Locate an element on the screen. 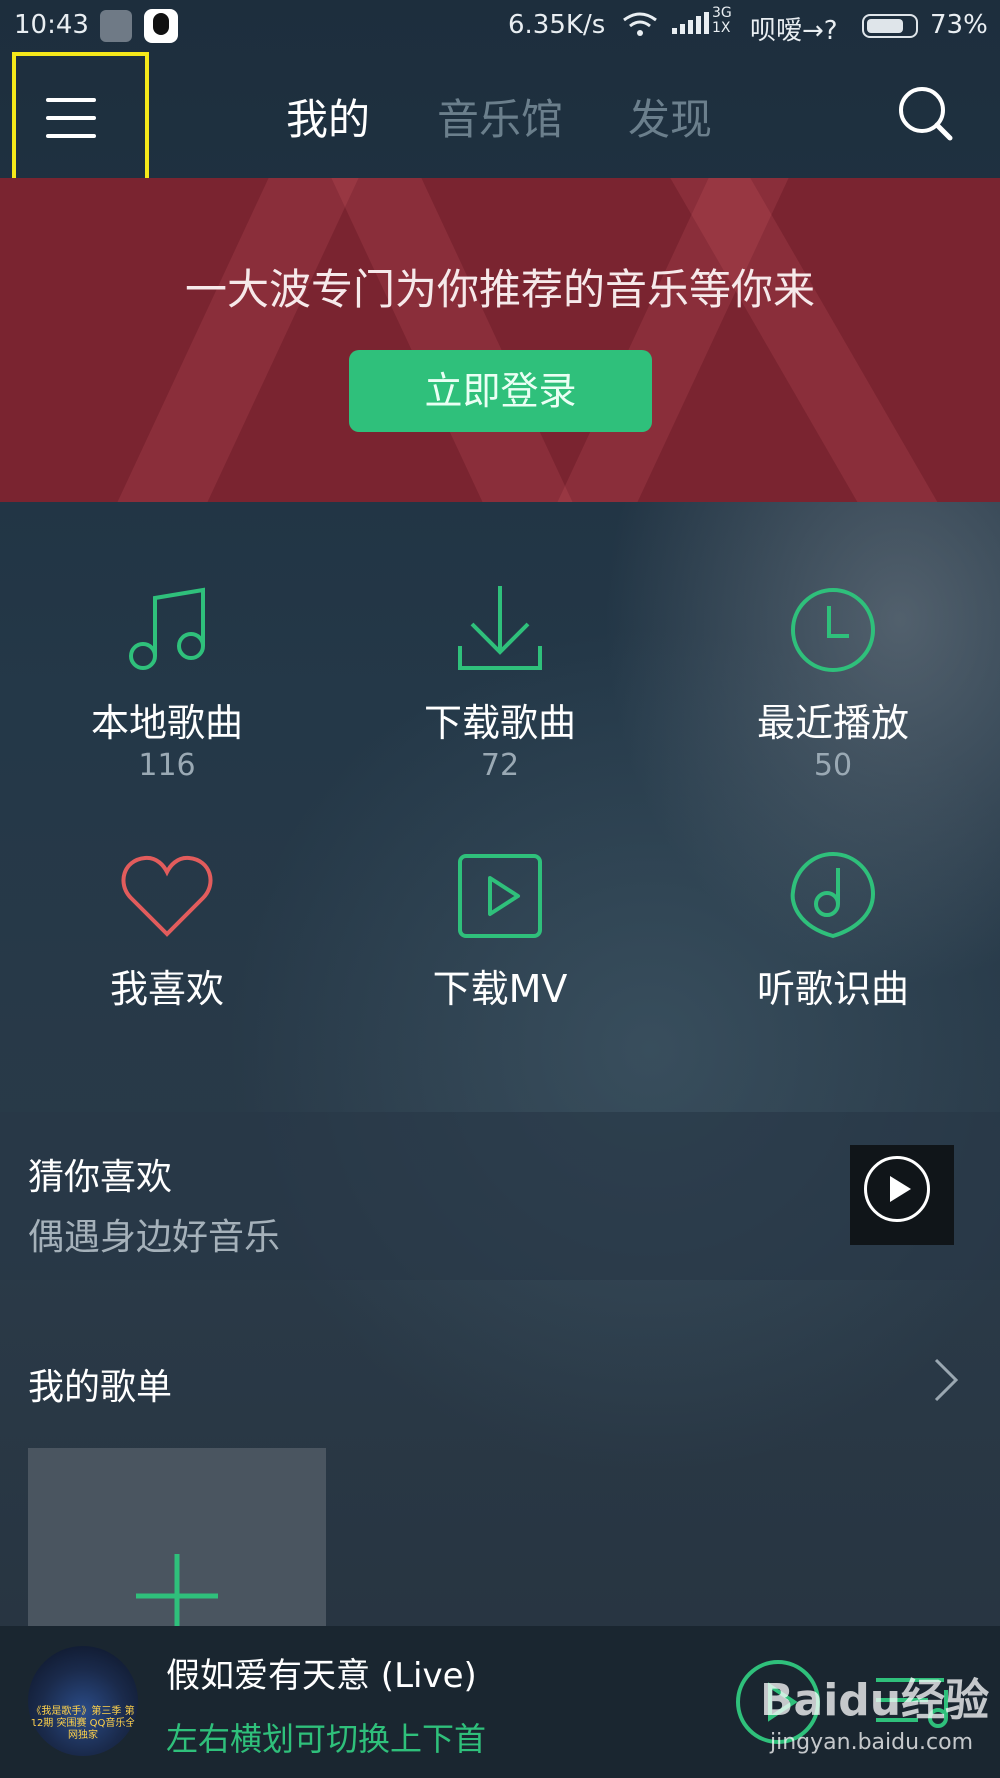  grid-label: 听歌识曲 is located at coordinates (832, 989).